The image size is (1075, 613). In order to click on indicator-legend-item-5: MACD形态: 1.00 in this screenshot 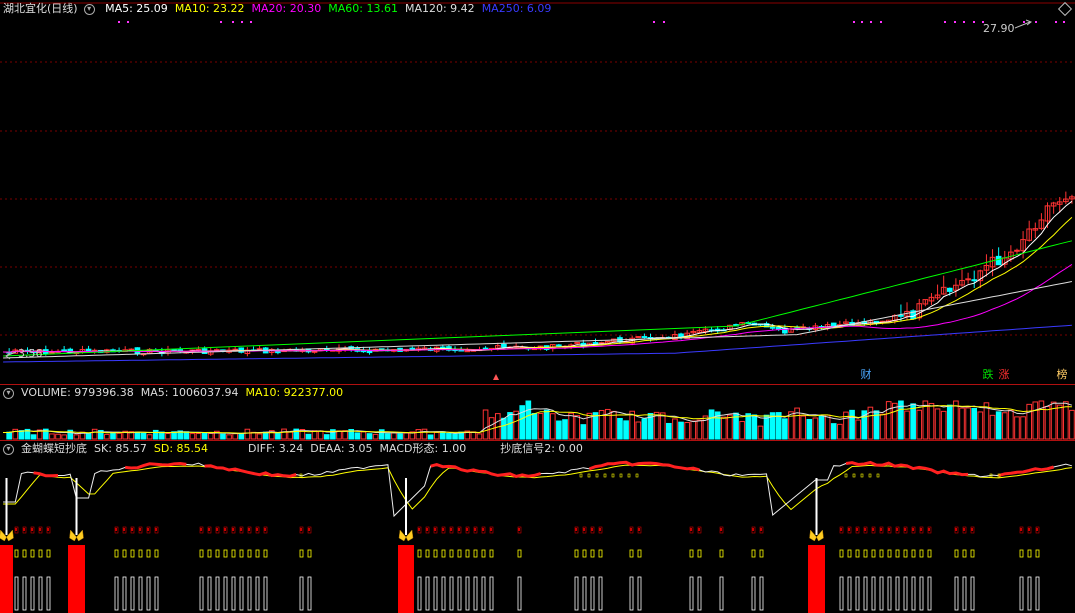, I will do `click(423, 448)`.